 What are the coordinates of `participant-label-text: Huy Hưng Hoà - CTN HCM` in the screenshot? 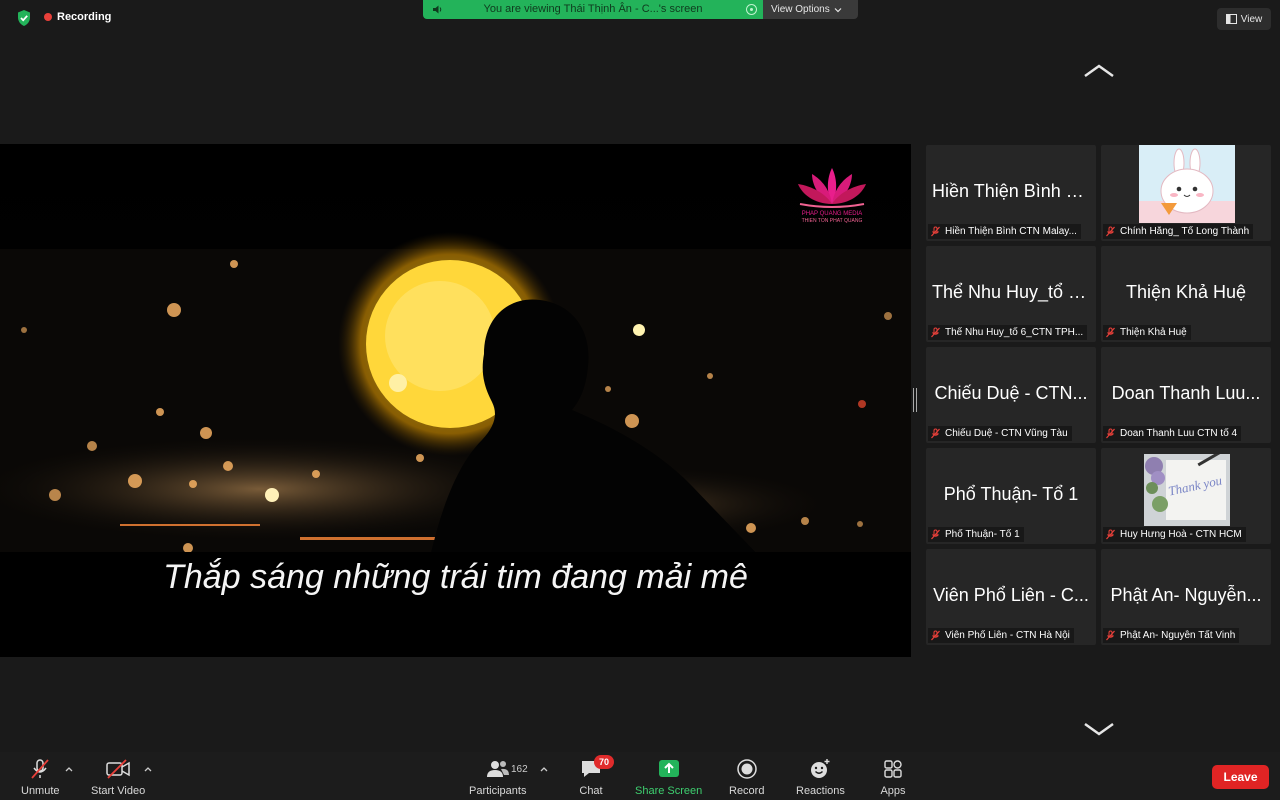 It's located at (1181, 534).